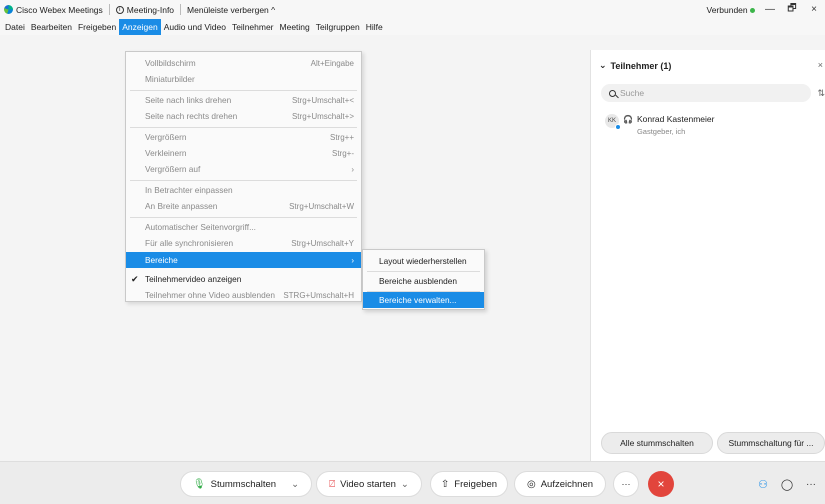 This screenshot has width=825, height=504. Describe the element at coordinates (752, 10) in the screenshot. I see `status-dot-icon` at that location.